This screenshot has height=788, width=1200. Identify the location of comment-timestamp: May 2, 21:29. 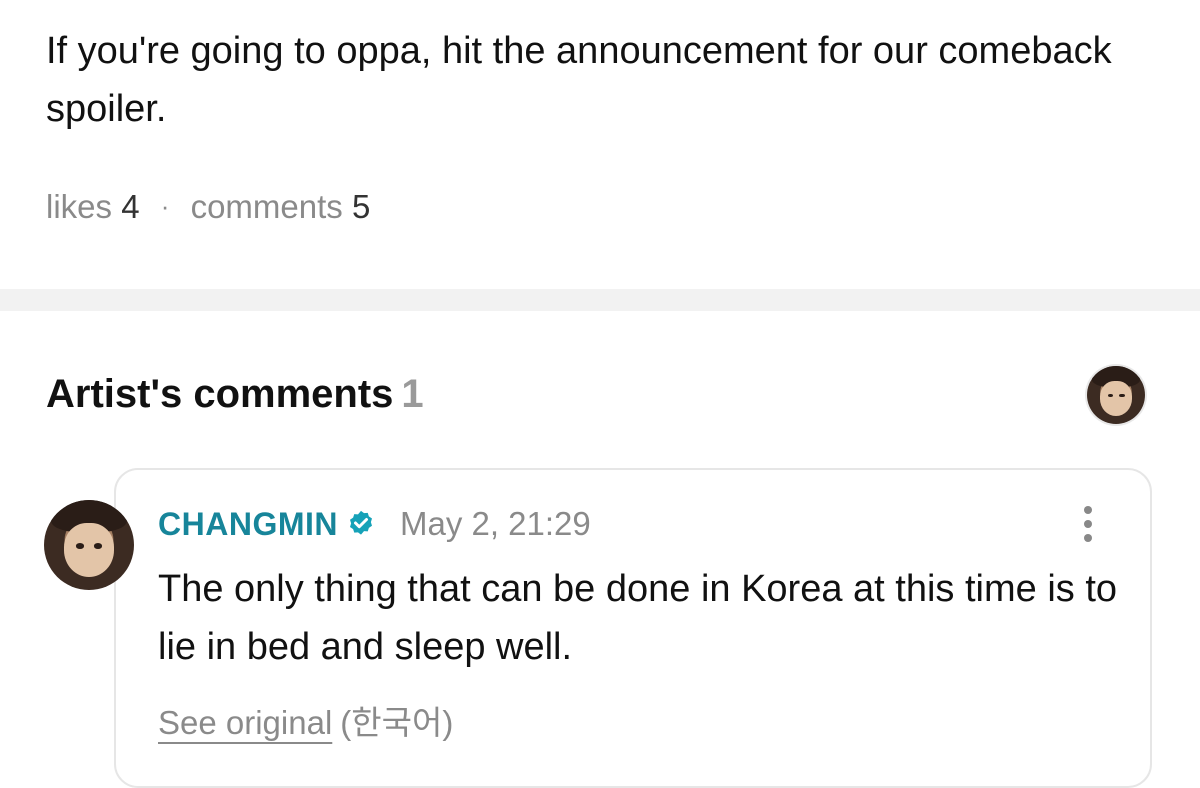
(495, 523).